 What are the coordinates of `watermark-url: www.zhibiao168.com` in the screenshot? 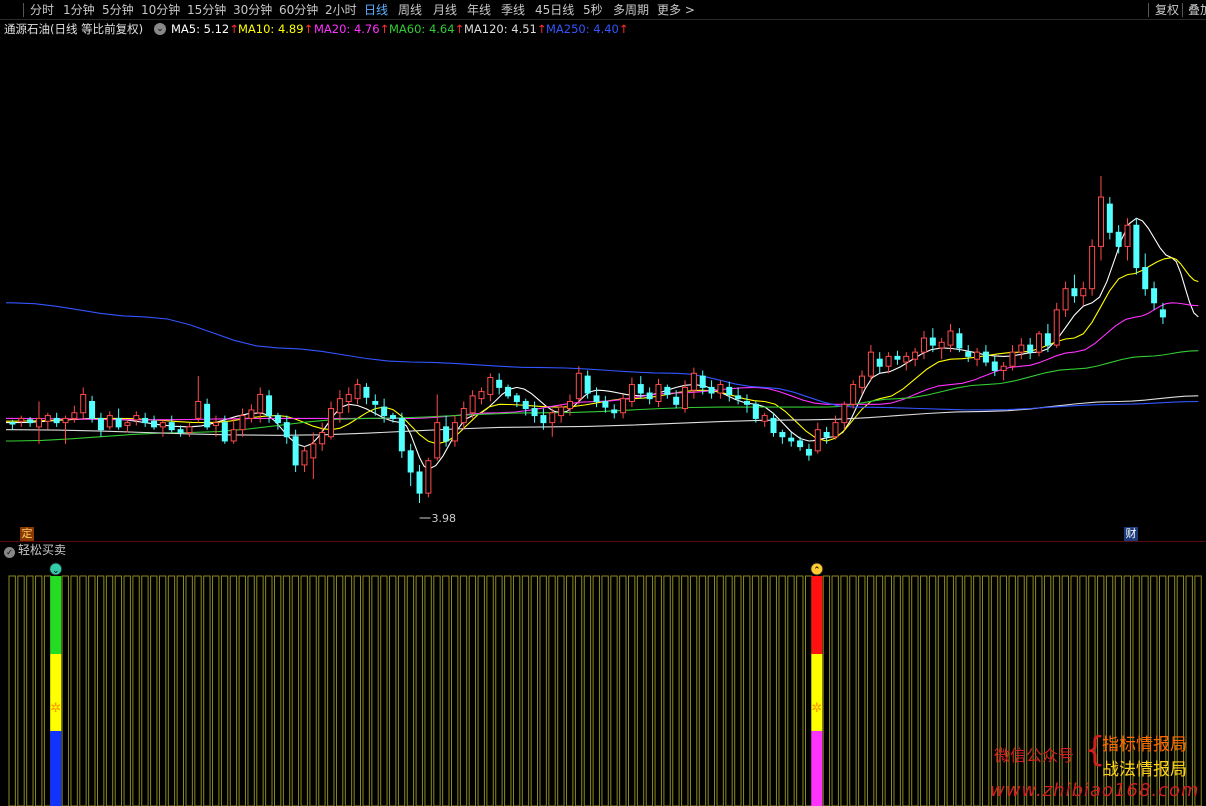 It's located at (1095, 790).